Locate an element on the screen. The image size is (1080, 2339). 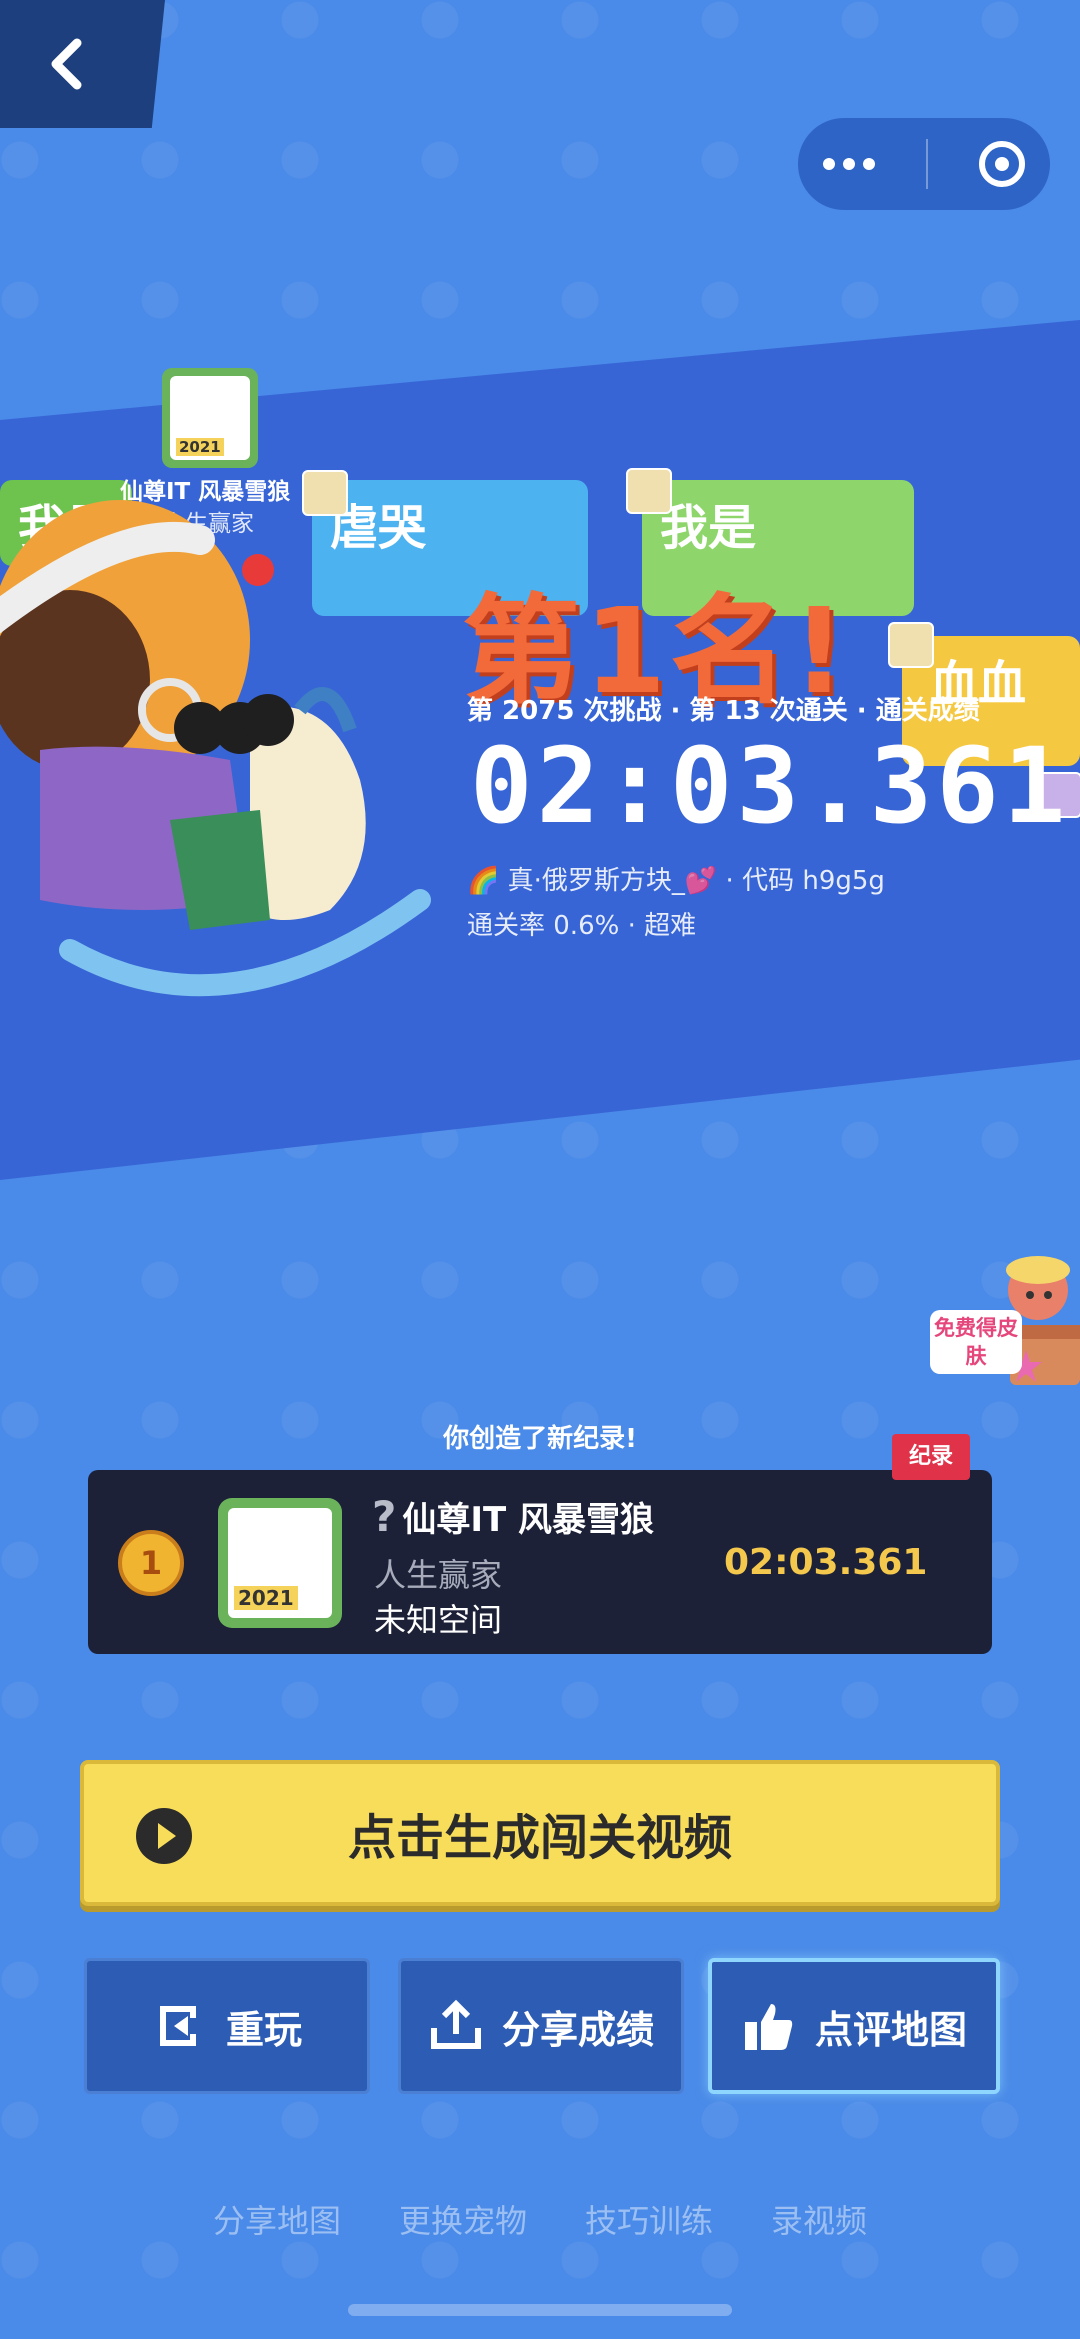
avatar-year: 2021 is located at coordinates (200, 447).